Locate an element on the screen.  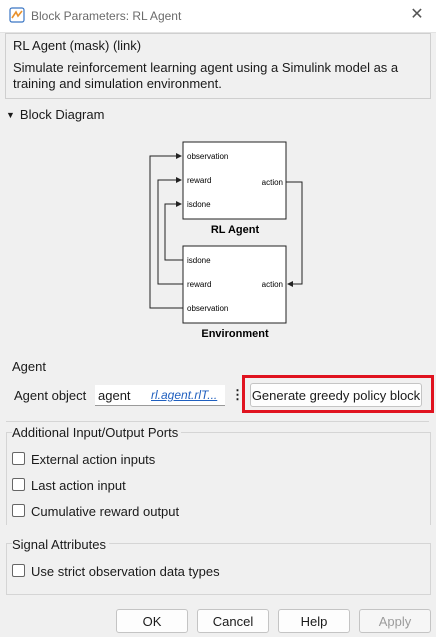
reward-signal-line is located at coordinates (170, 231).